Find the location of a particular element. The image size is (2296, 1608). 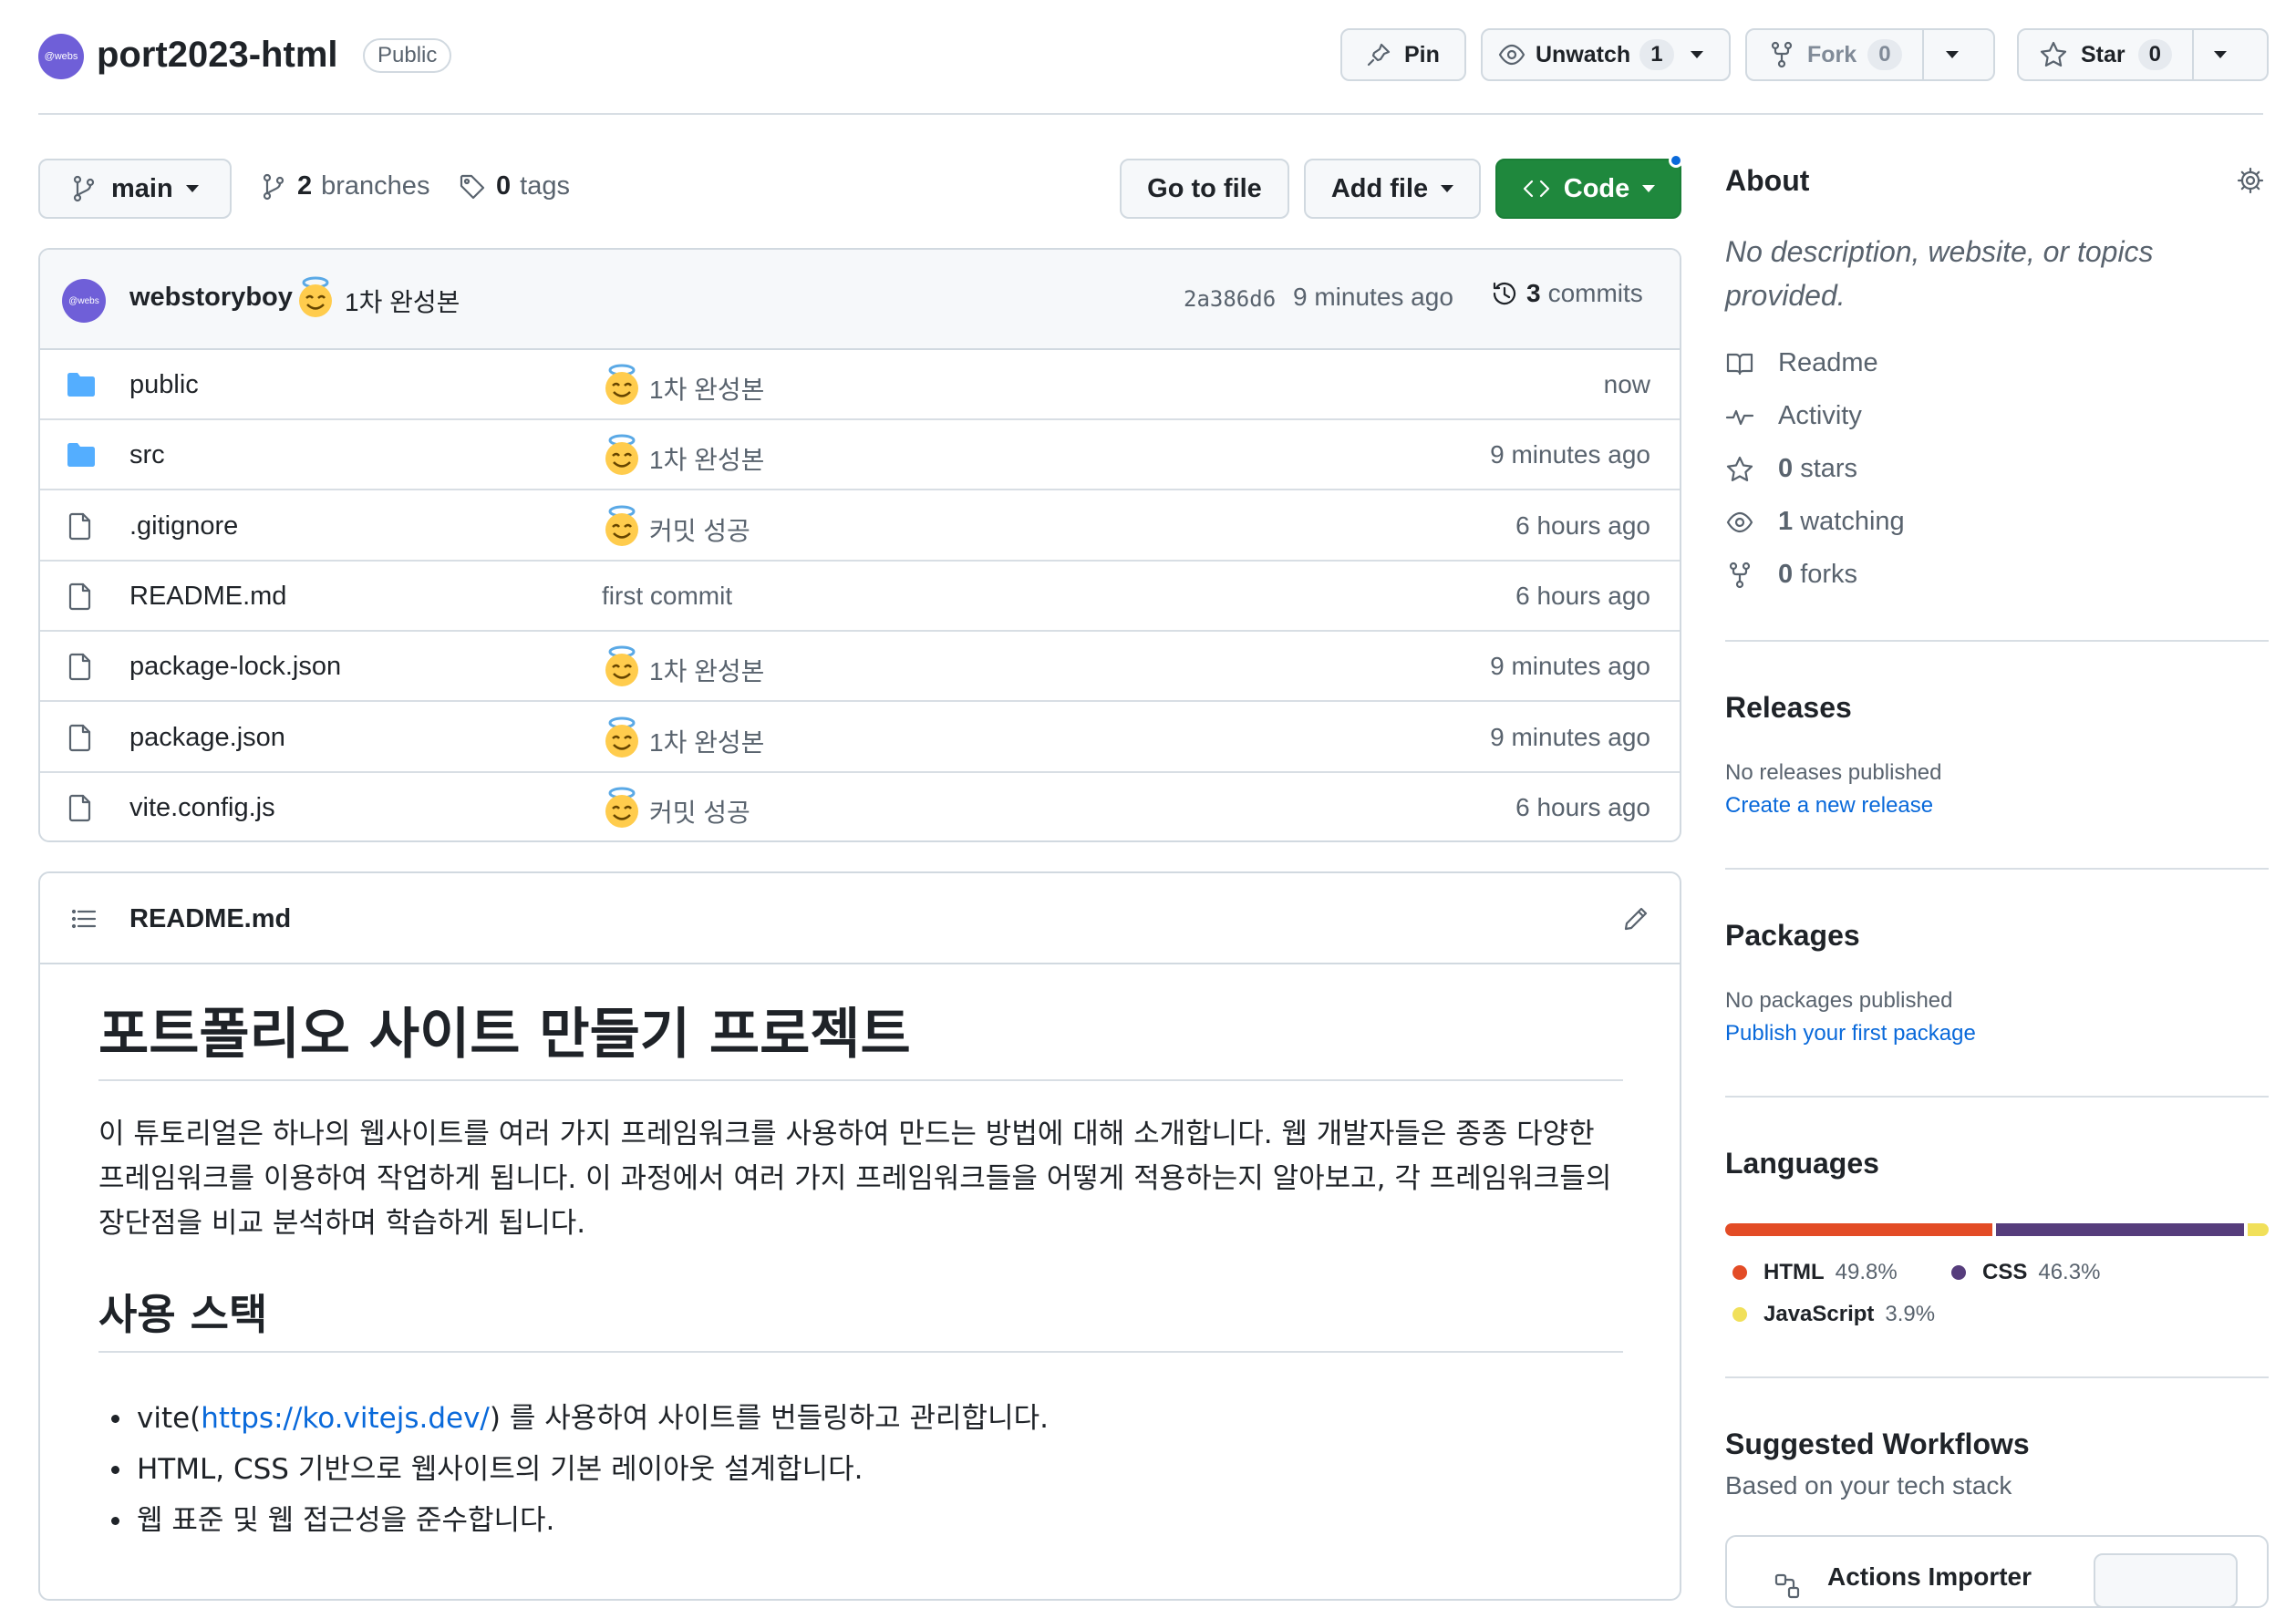

forks-link: 0 forks is located at coordinates (1791, 575).